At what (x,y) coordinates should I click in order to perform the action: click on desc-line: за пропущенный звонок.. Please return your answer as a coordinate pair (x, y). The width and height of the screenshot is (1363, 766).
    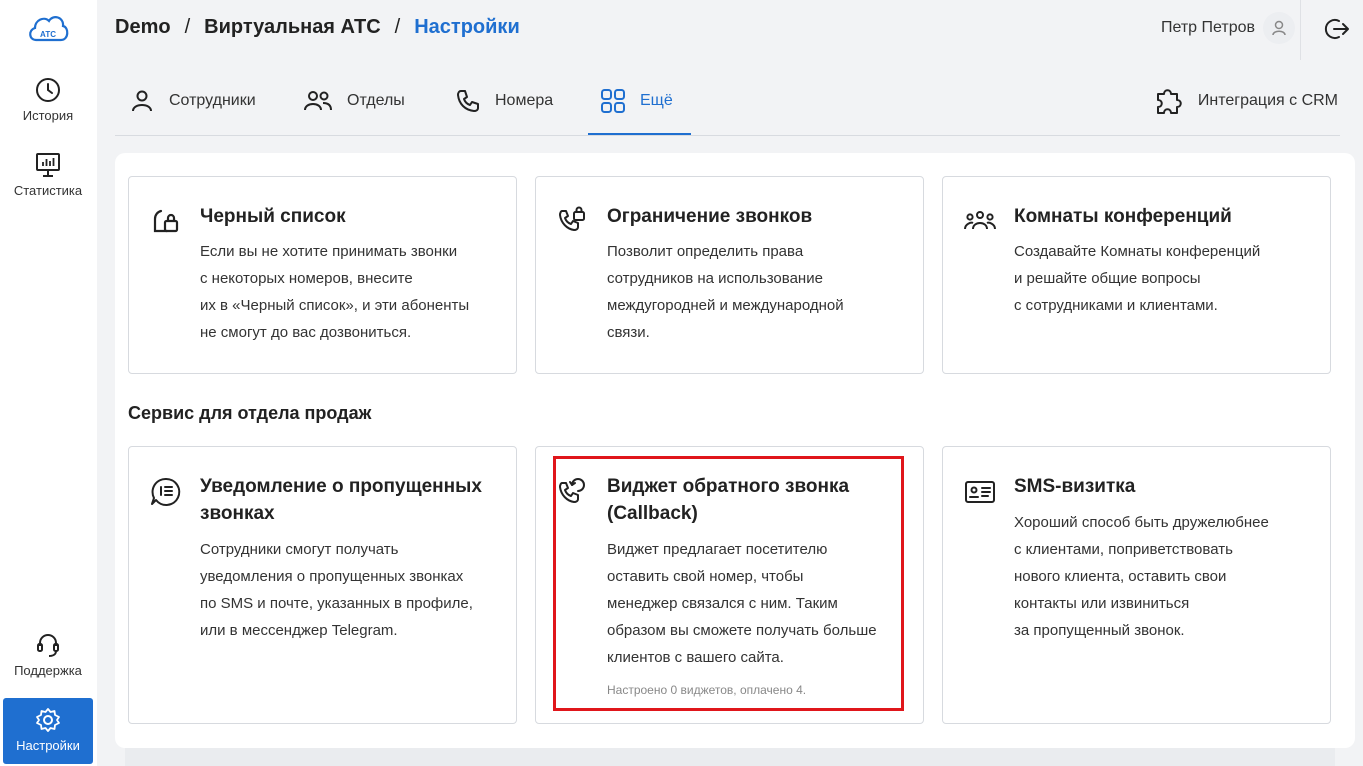
    Looking at the image, I should click on (1099, 630).